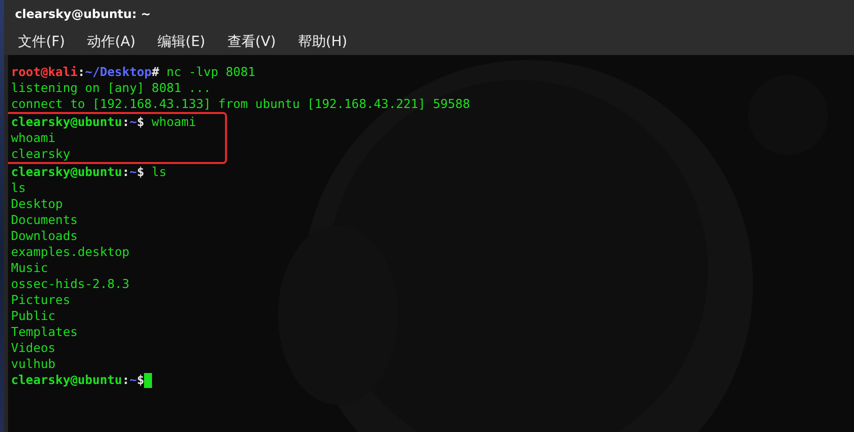 This screenshot has width=854, height=432. I want to click on terminal-line: Pictures, so click(40, 300).